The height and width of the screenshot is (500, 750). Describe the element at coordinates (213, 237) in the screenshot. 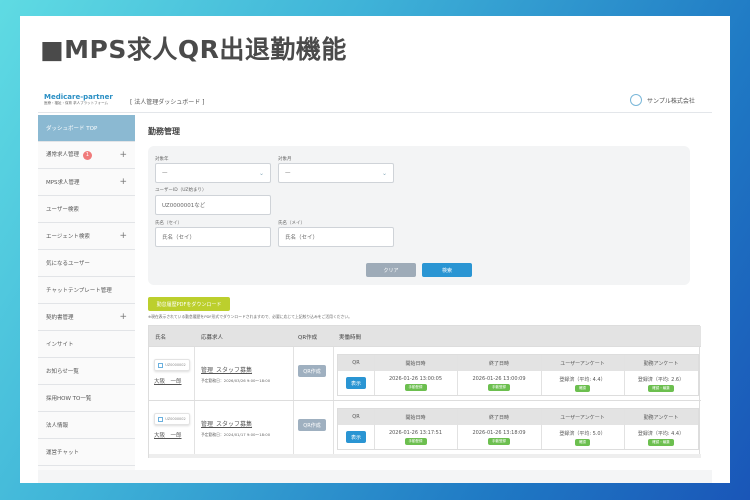

I see `sei-input: 氏名（セイ）` at that location.